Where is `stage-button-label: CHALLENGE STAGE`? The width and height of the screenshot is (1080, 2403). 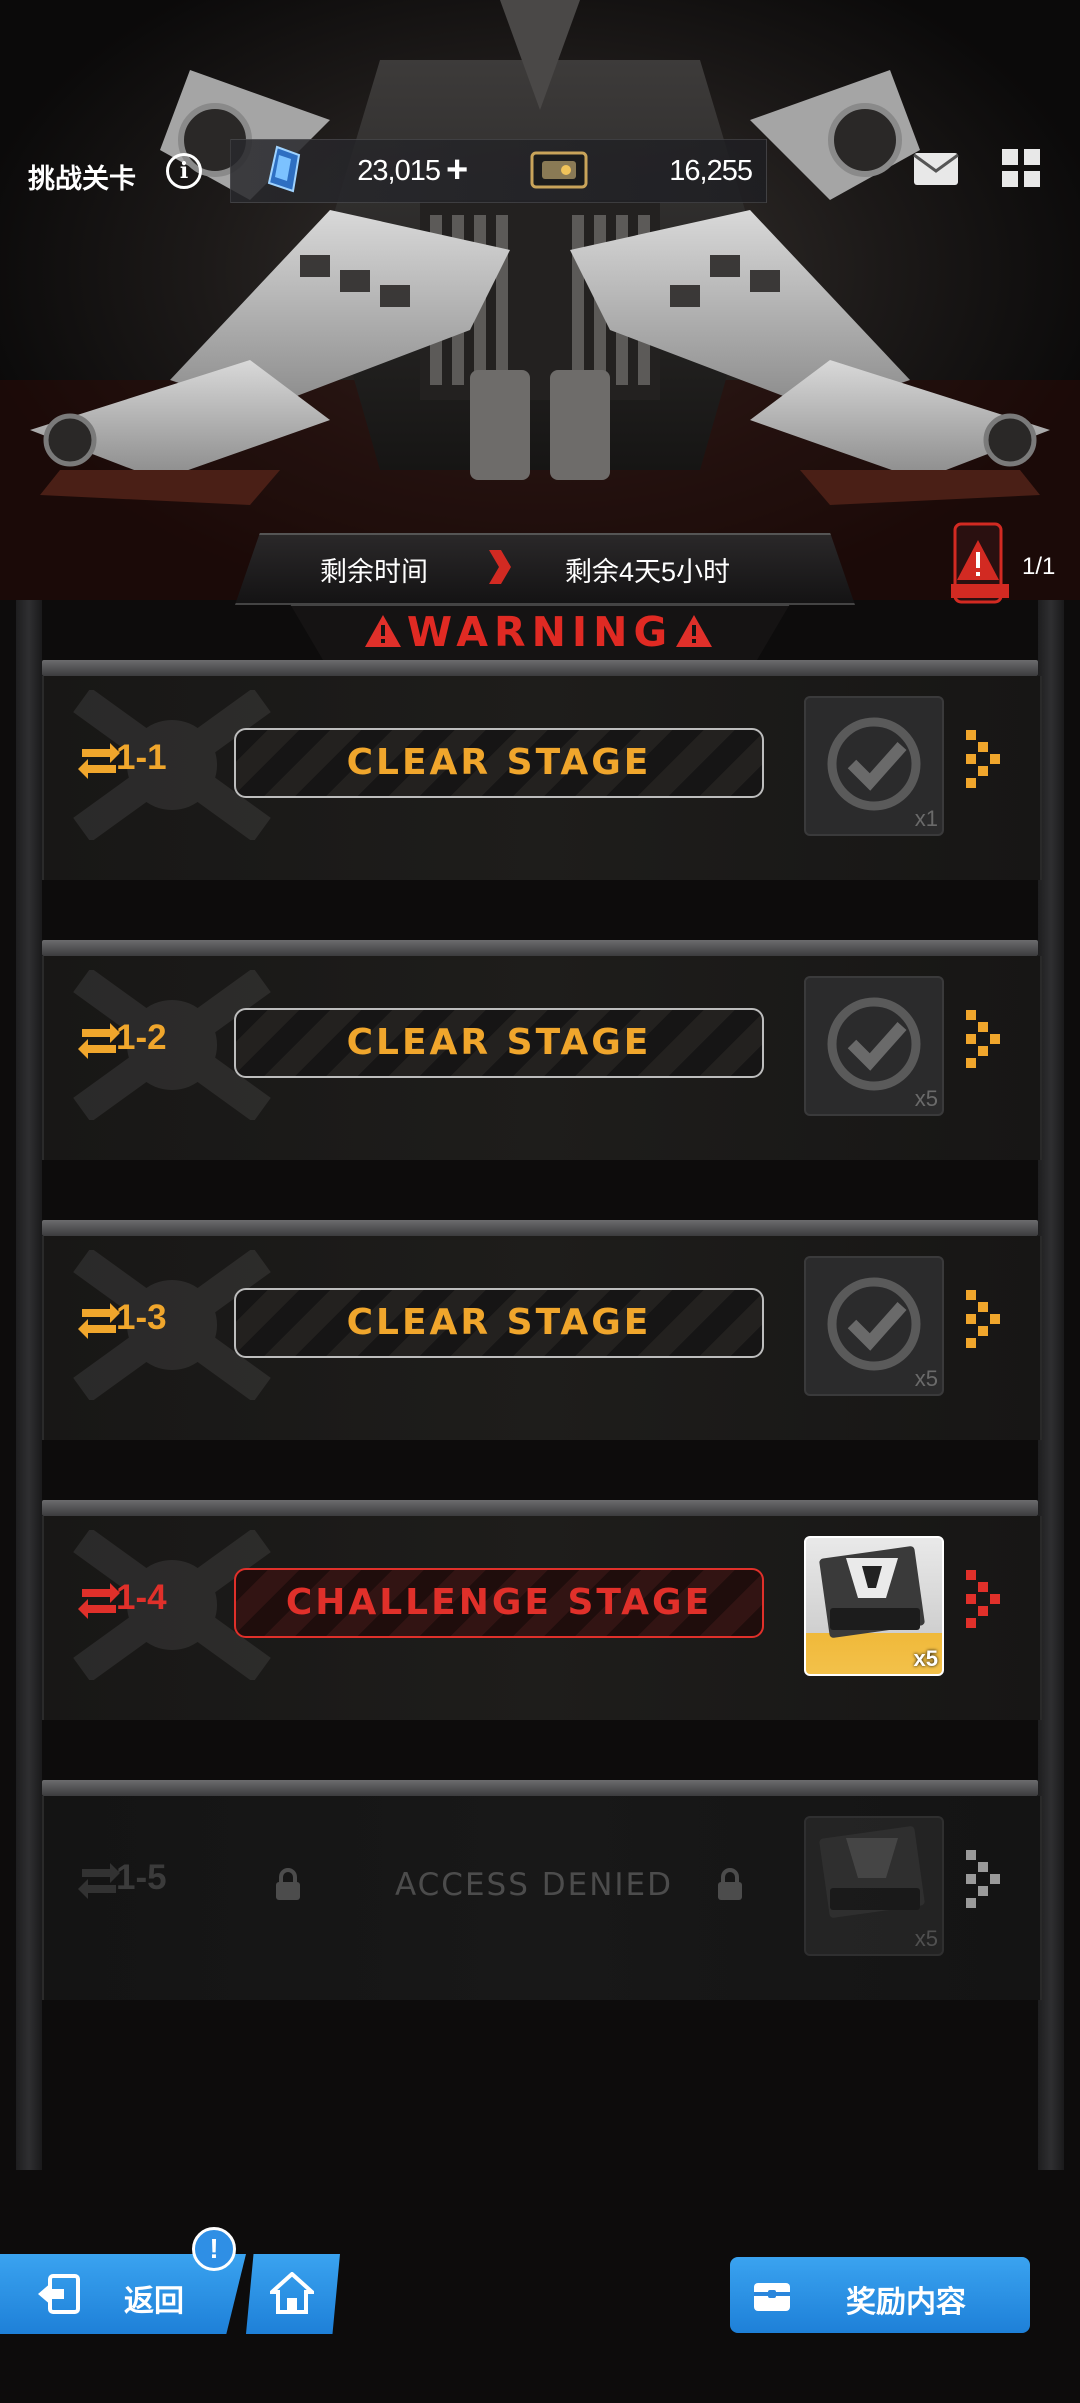 stage-button-label: CHALLENGE STAGE is located at coordinates (499, 1602).